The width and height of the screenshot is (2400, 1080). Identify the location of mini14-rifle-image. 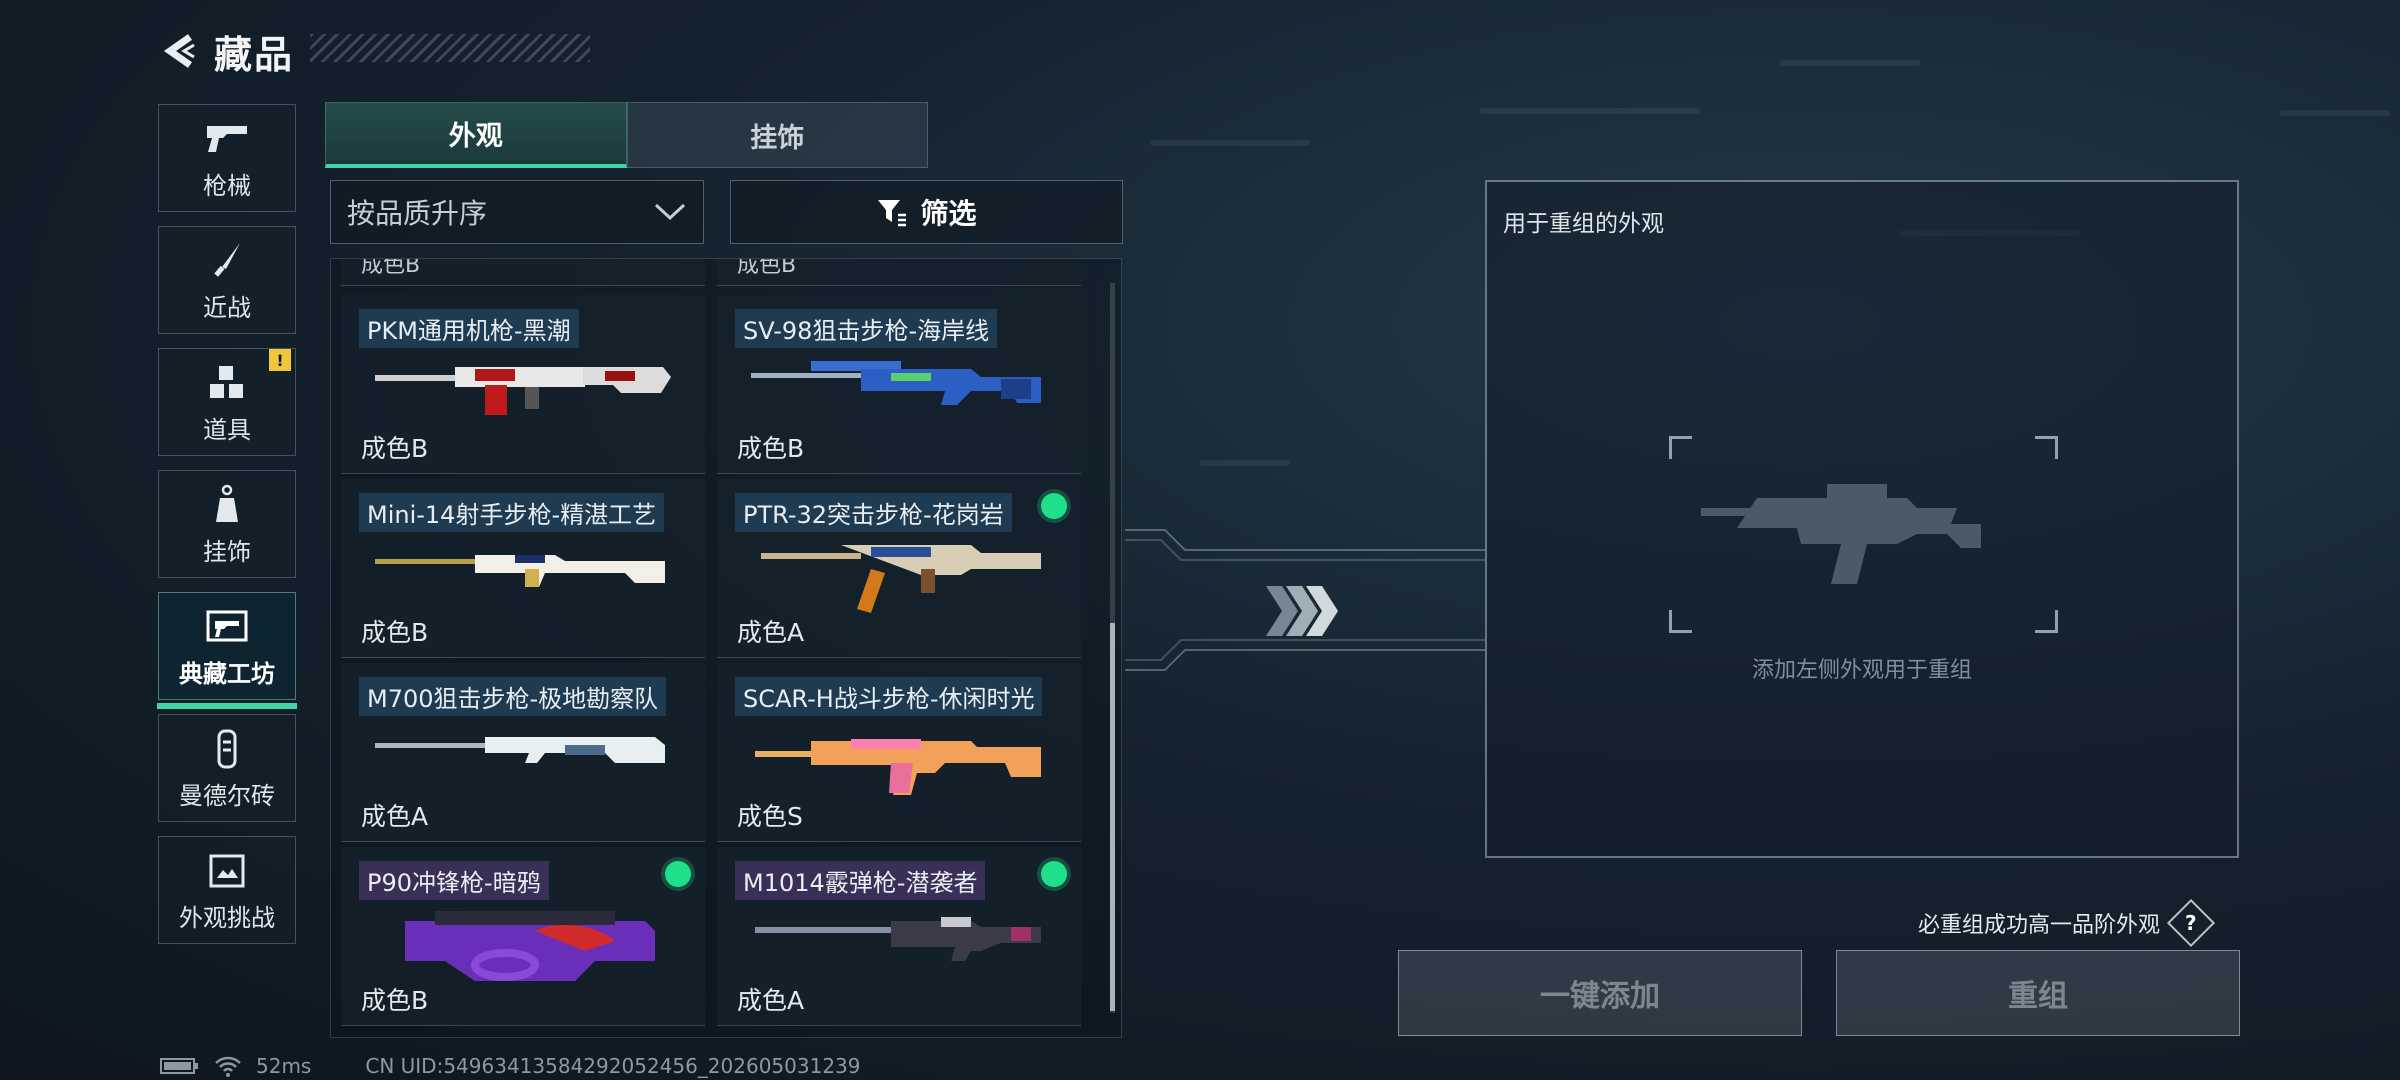
(520, 571).